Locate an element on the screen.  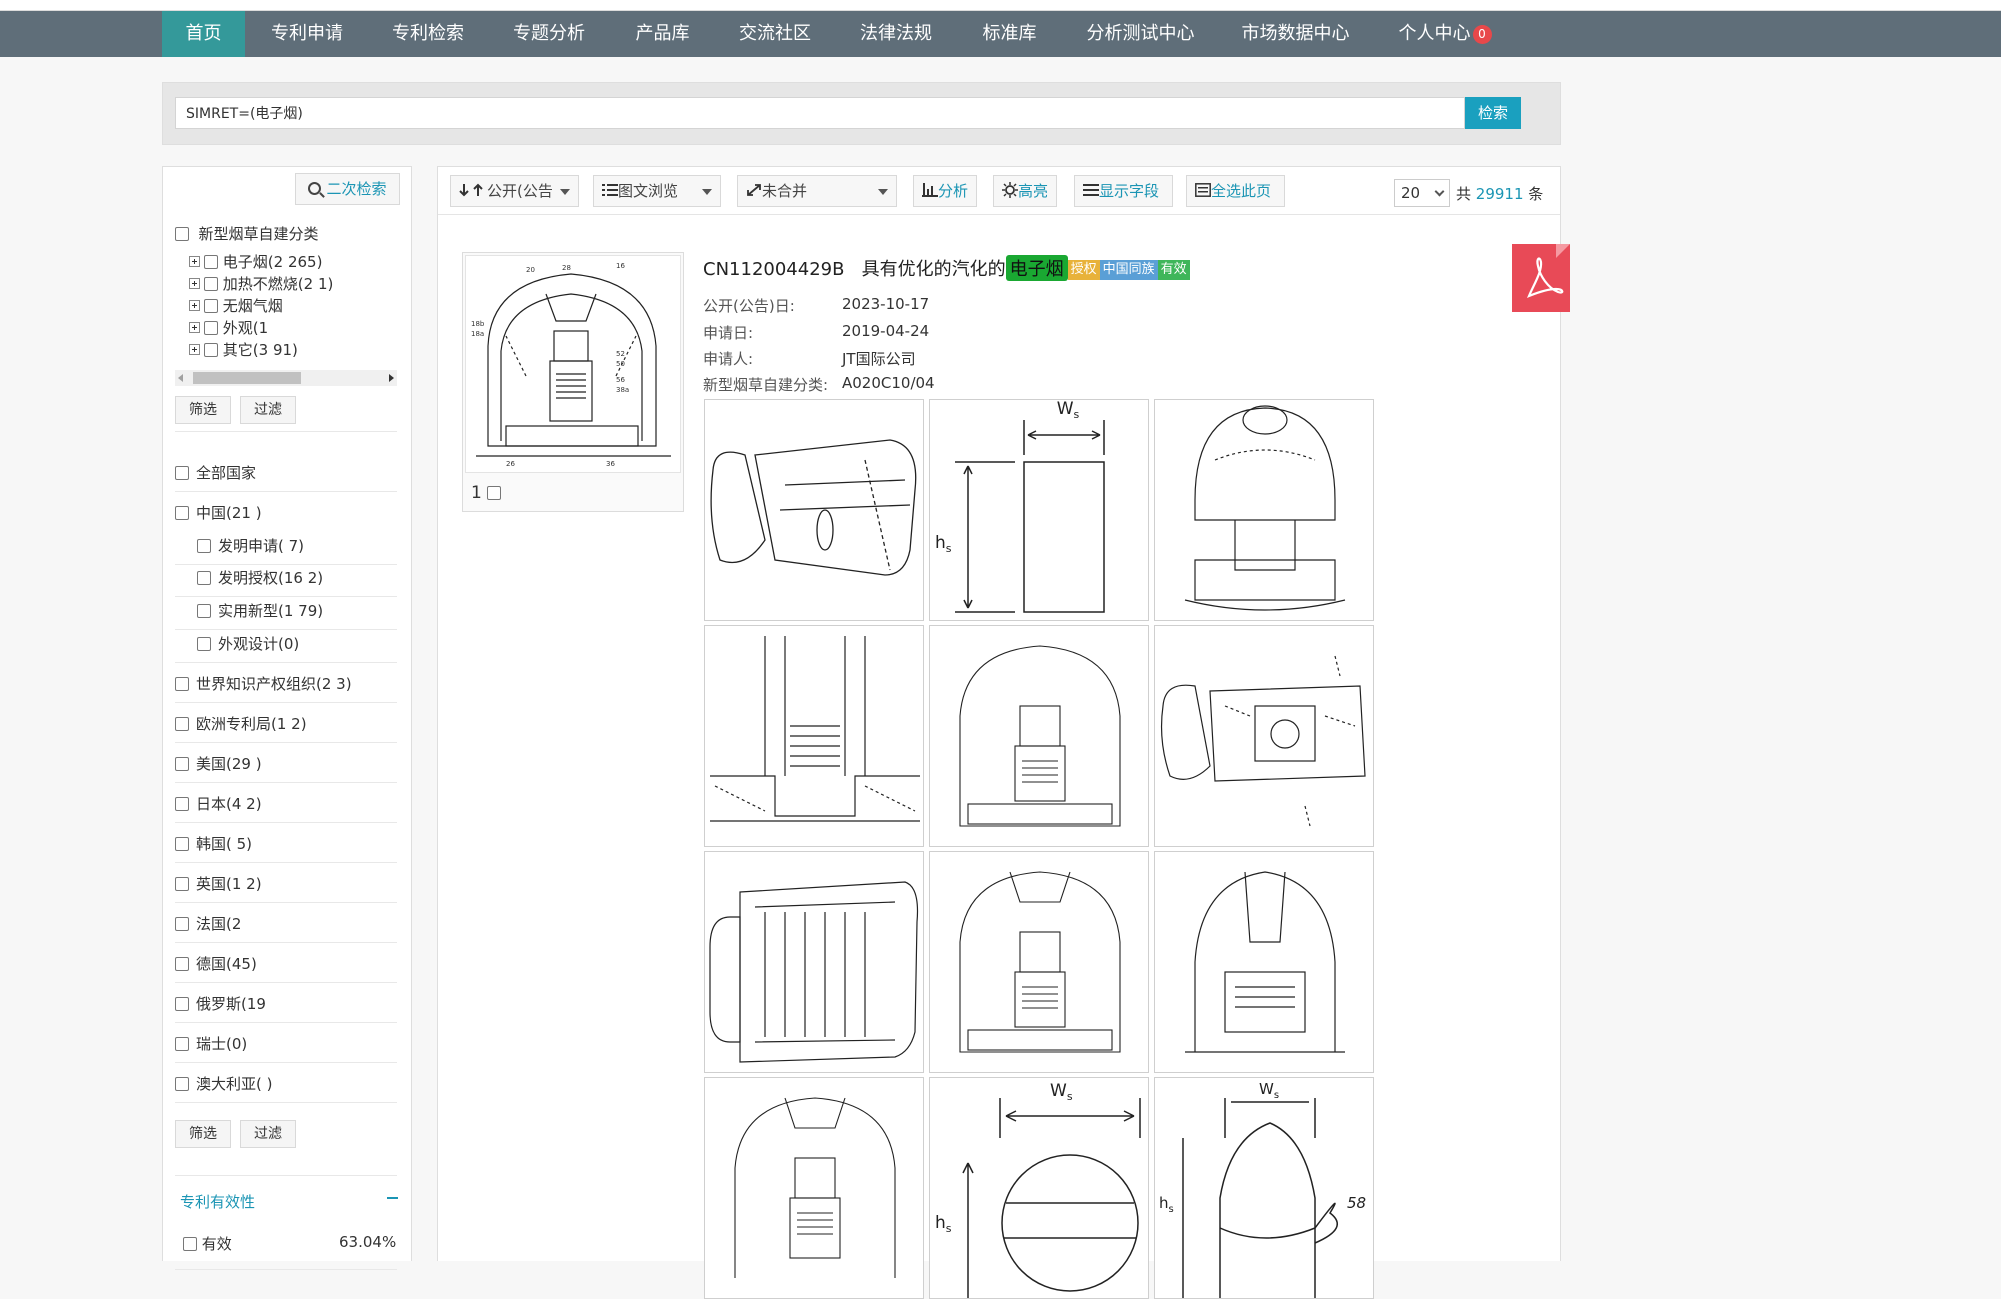
nav-topic-analysis: 专题分析 is located at coordinates (549, 34).